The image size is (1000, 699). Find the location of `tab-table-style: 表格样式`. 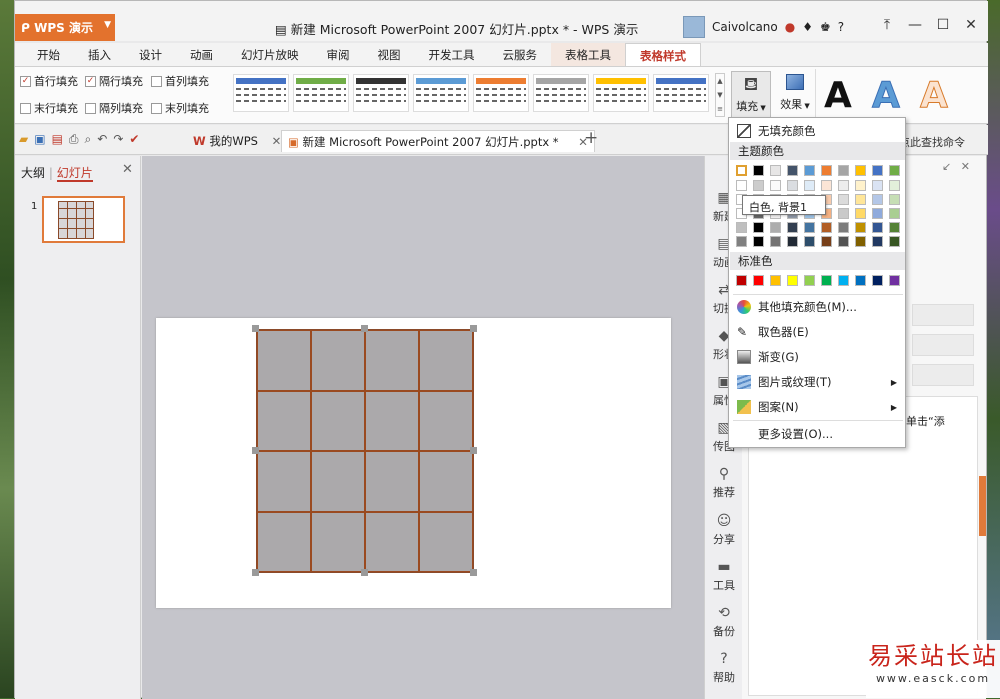

tab-table-style: 表格样式 is located at coordinates (663, 54).